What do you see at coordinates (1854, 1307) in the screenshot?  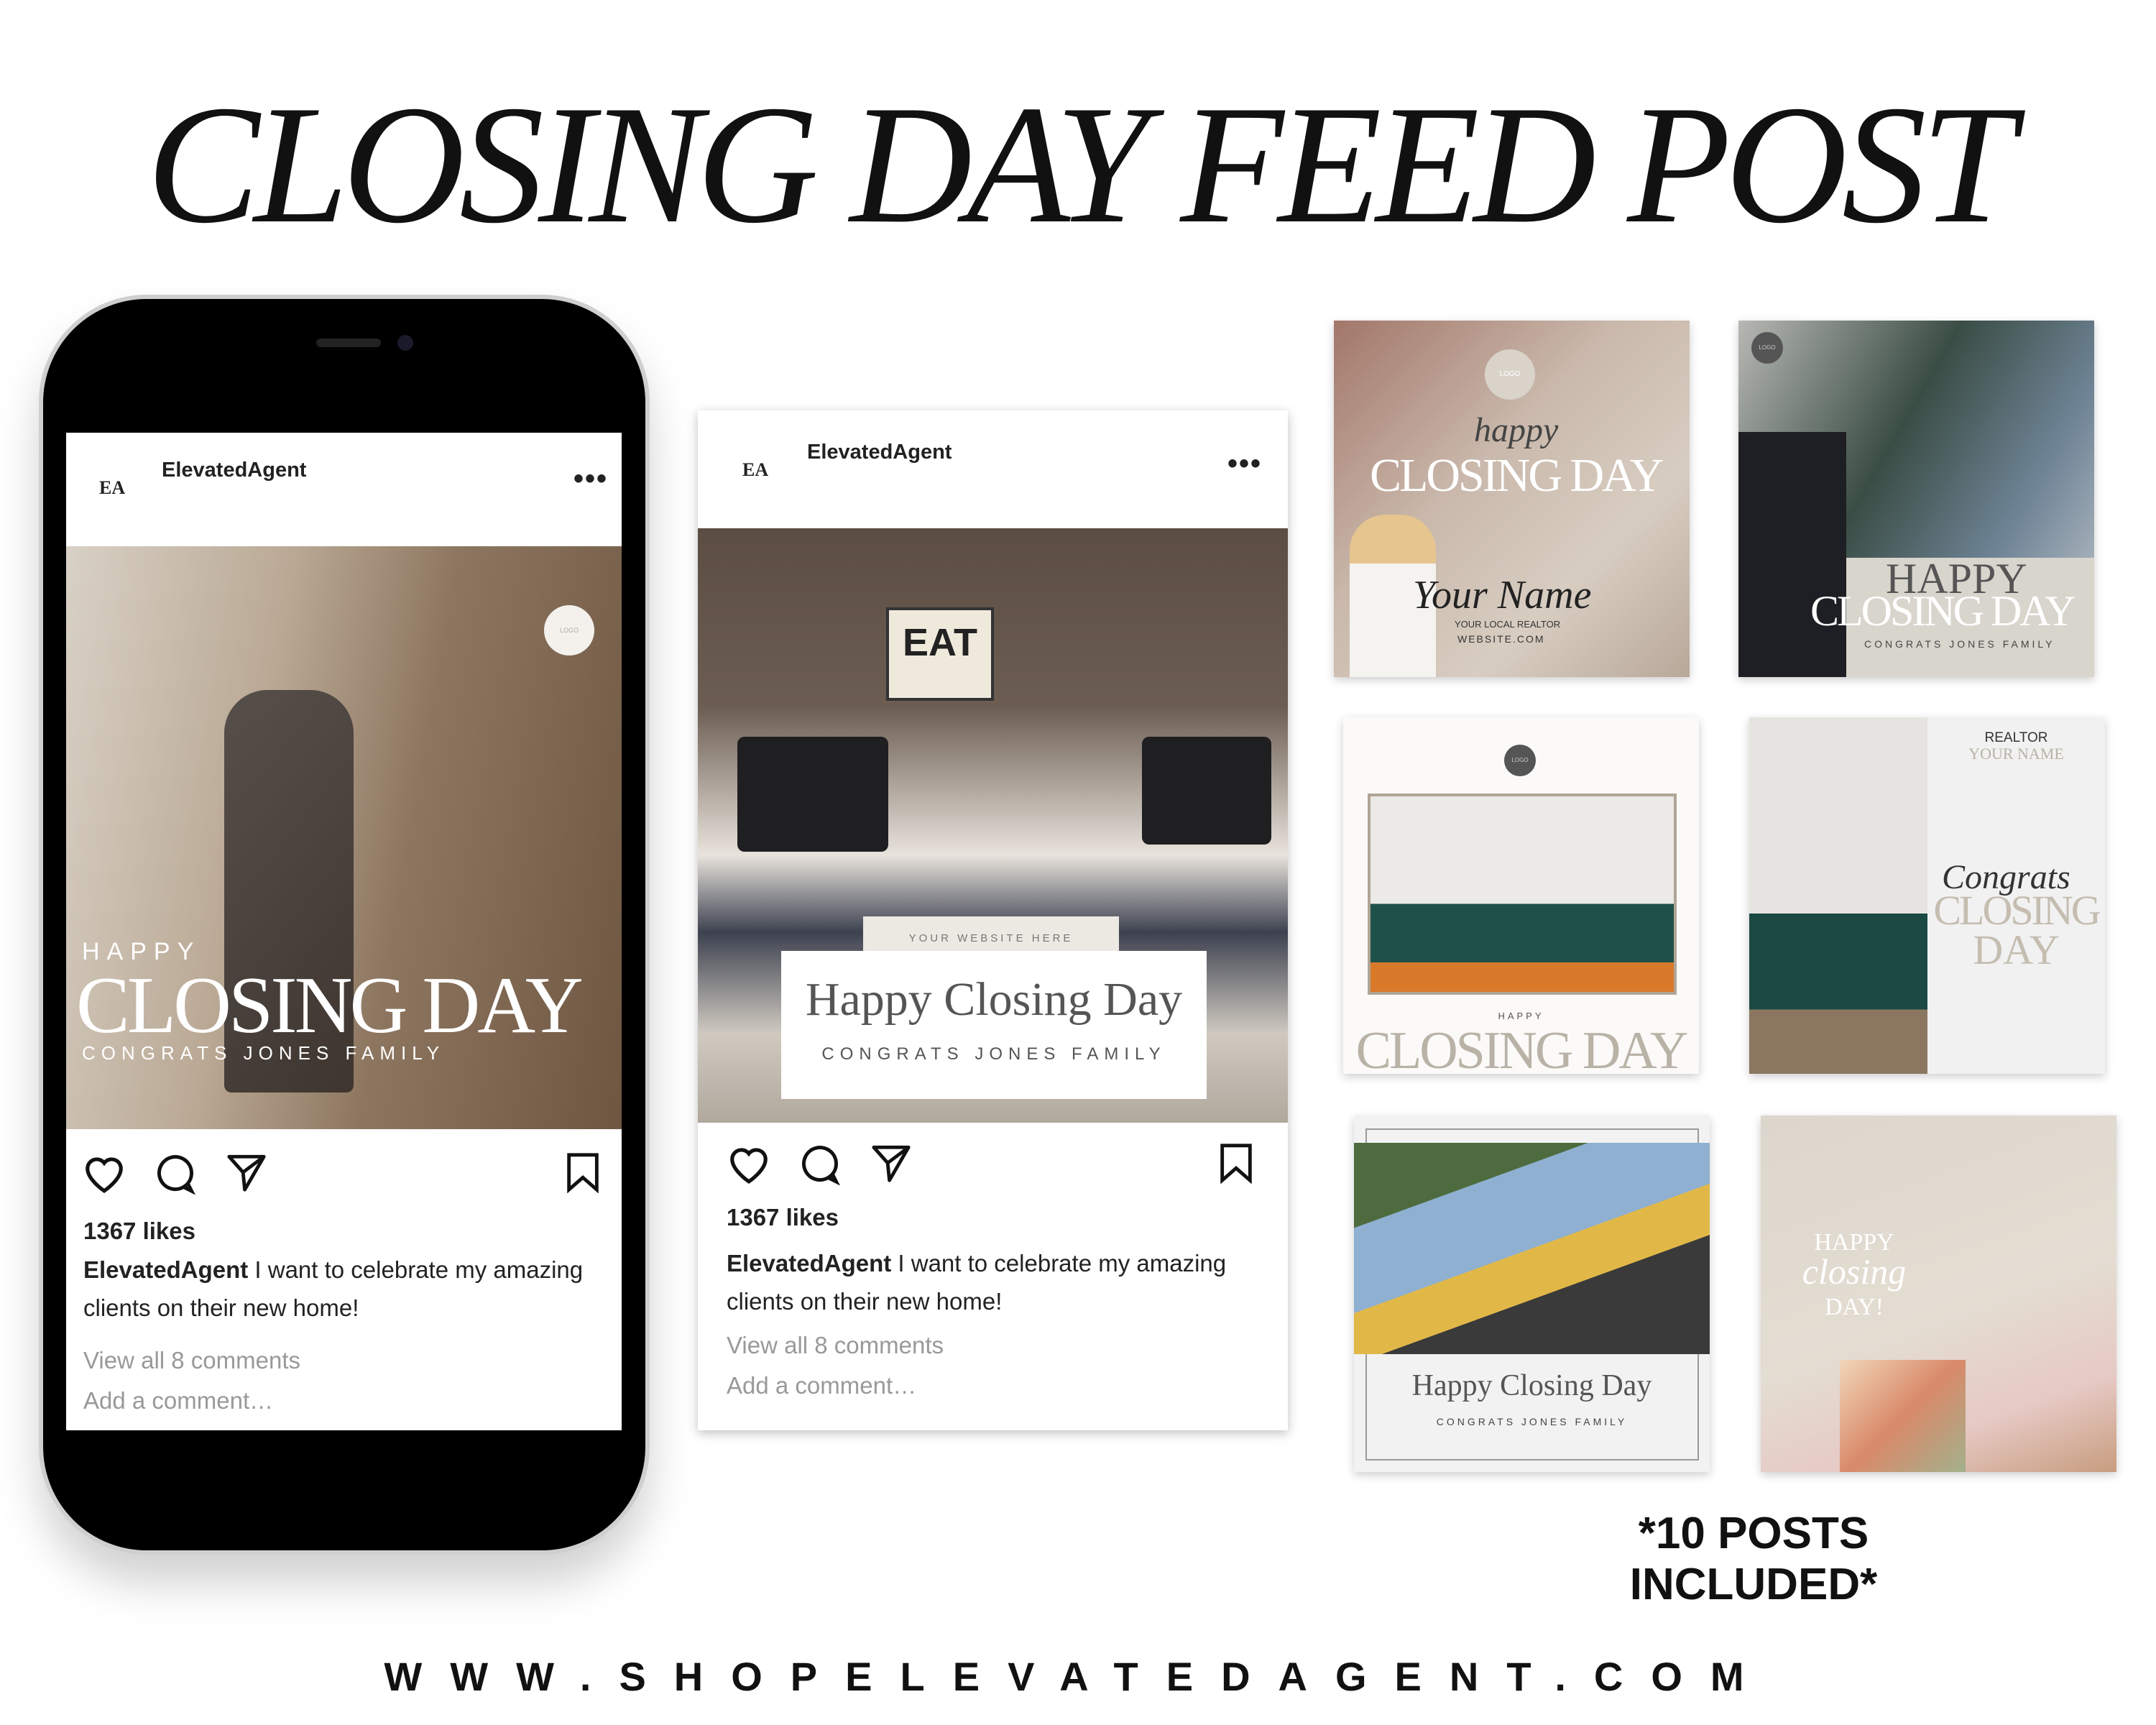 I see `line-day: DAY!` at bounding box center [1854, 1307].